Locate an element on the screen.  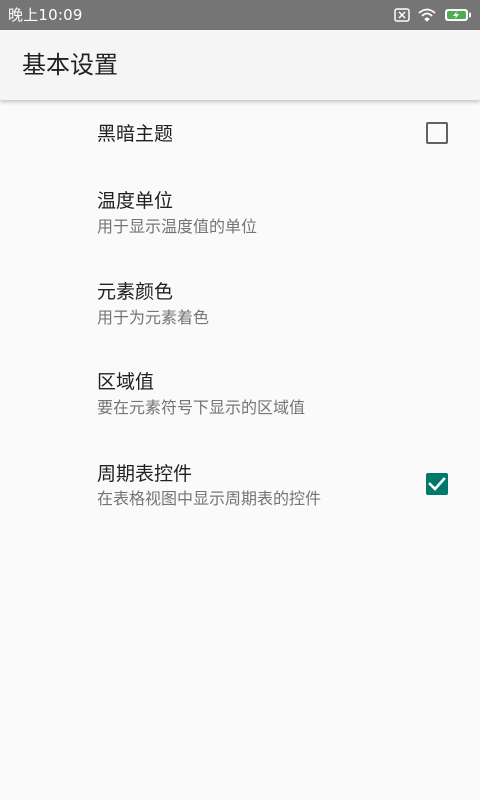
setting-area-value-summary: 要在元素符号下显示的区域值 is located at coordinates (201, 407).